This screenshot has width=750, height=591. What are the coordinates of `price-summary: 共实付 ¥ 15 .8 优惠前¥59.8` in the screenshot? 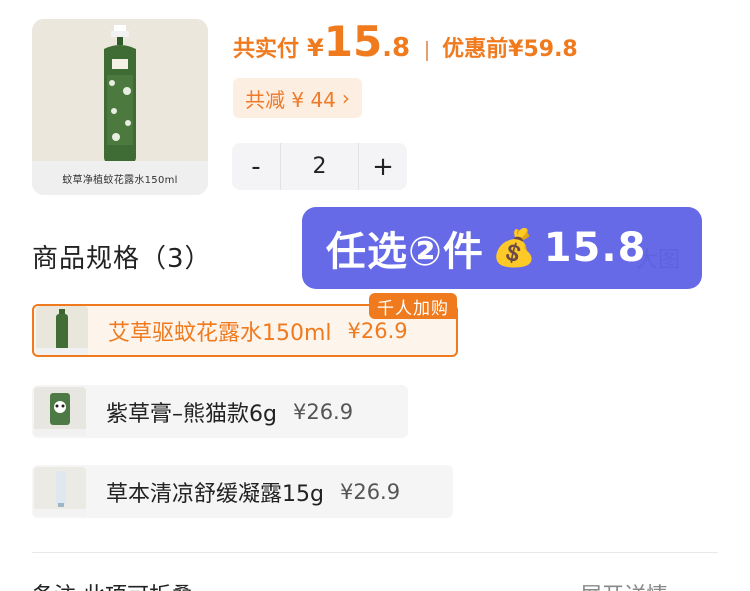 It's located at (405, 45).